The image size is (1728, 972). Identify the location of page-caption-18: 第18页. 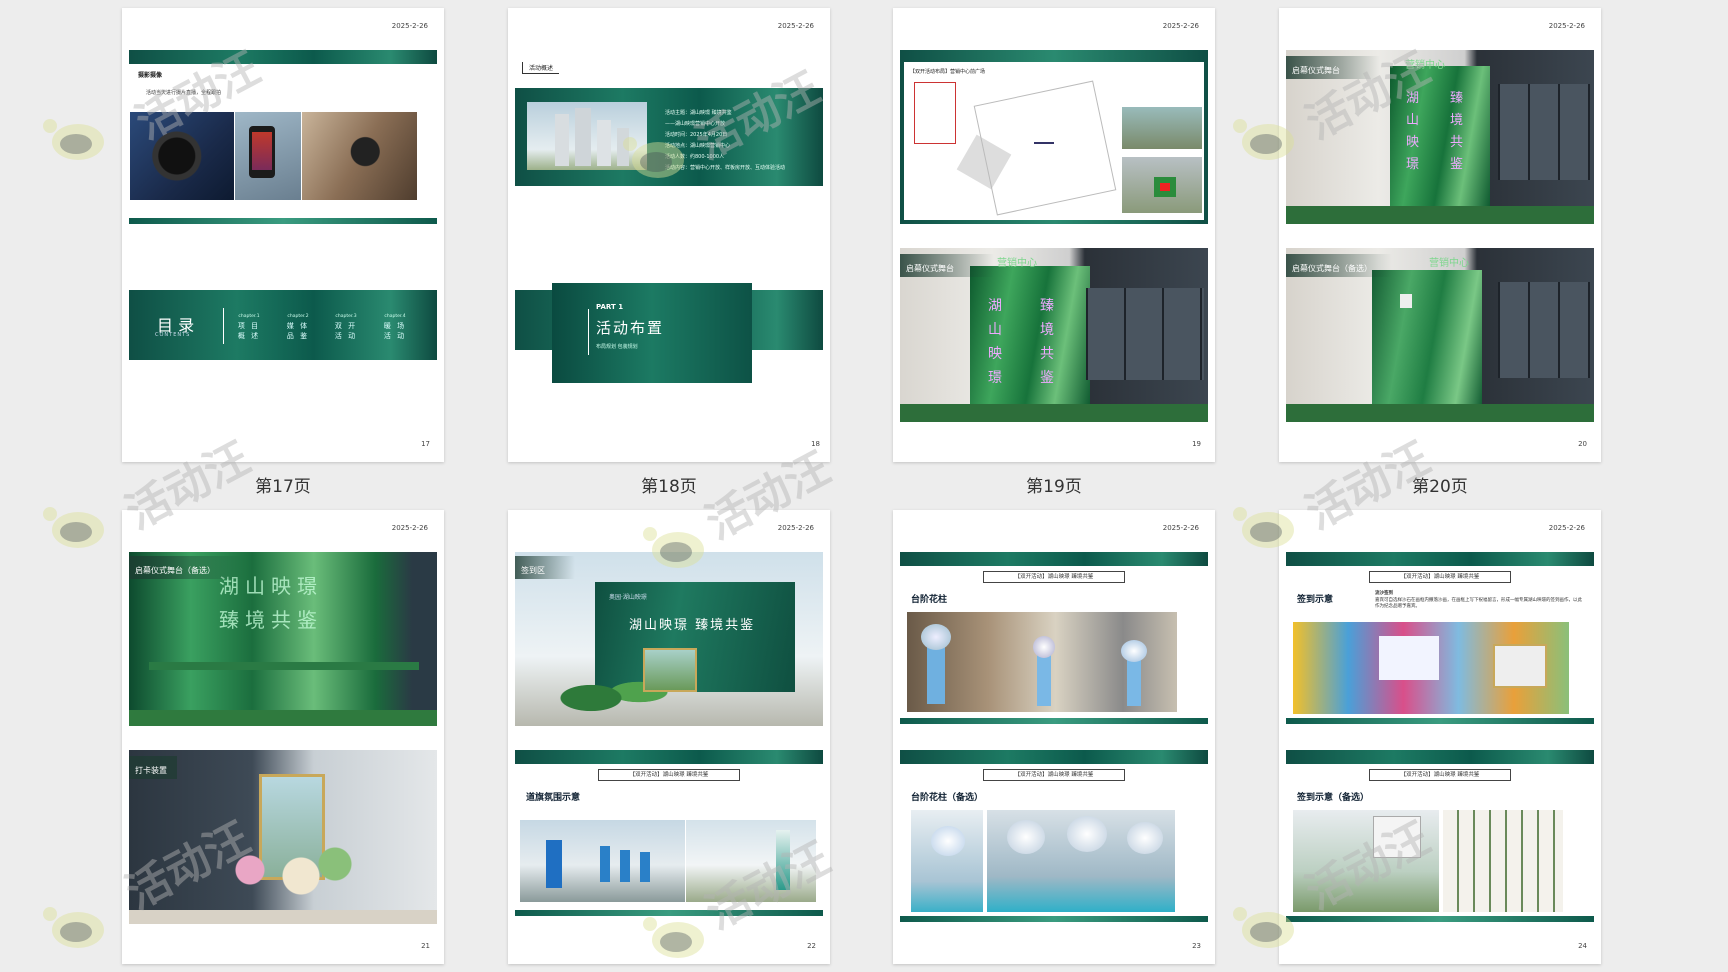
(669, 484).